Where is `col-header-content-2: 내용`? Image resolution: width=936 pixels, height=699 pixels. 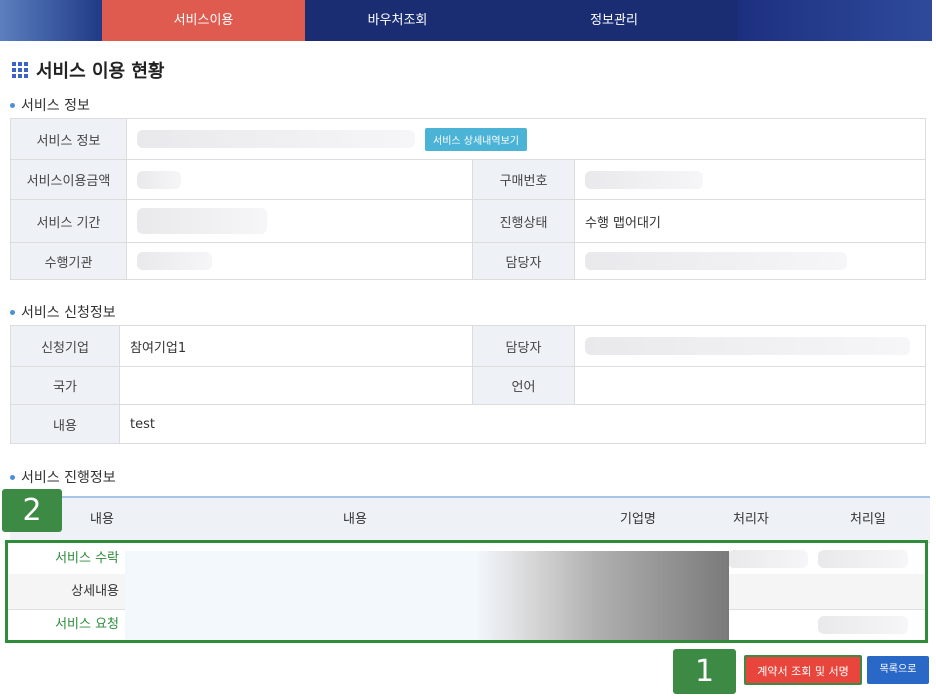
col-header-content-2: 내용 is located at coordinates (355, 519).